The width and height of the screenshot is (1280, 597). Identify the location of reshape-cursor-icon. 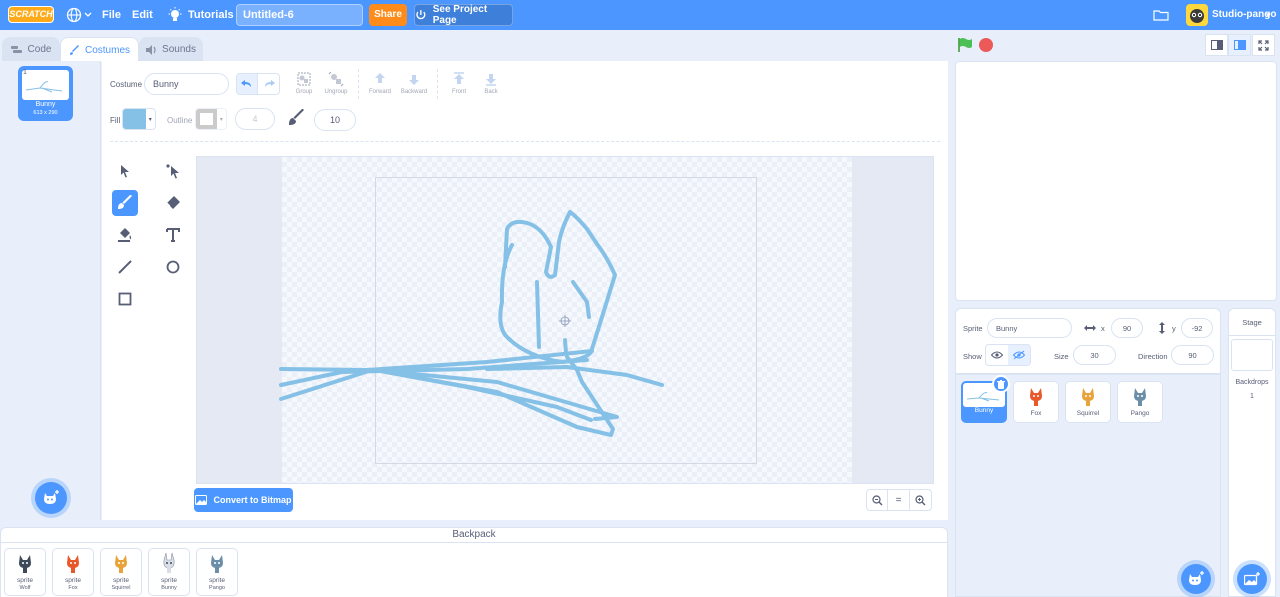
(172, 171).